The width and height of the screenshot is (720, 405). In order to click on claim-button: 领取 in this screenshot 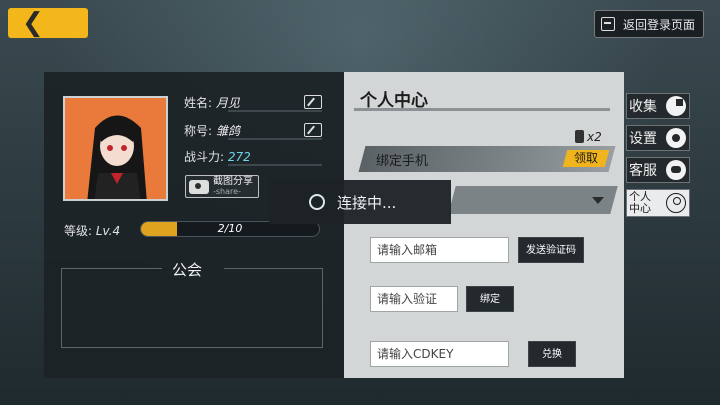, I will do `click(586, 158)`.